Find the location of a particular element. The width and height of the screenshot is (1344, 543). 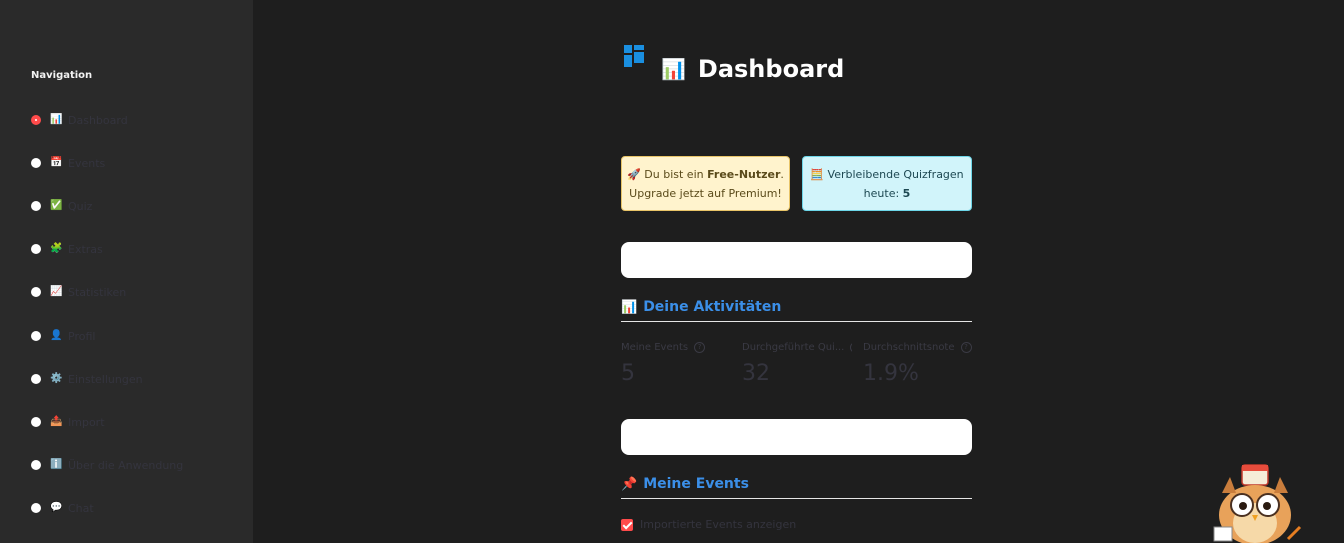

sidebar-item-extras: 🧩 Extras is located at coordinates (67, 249).